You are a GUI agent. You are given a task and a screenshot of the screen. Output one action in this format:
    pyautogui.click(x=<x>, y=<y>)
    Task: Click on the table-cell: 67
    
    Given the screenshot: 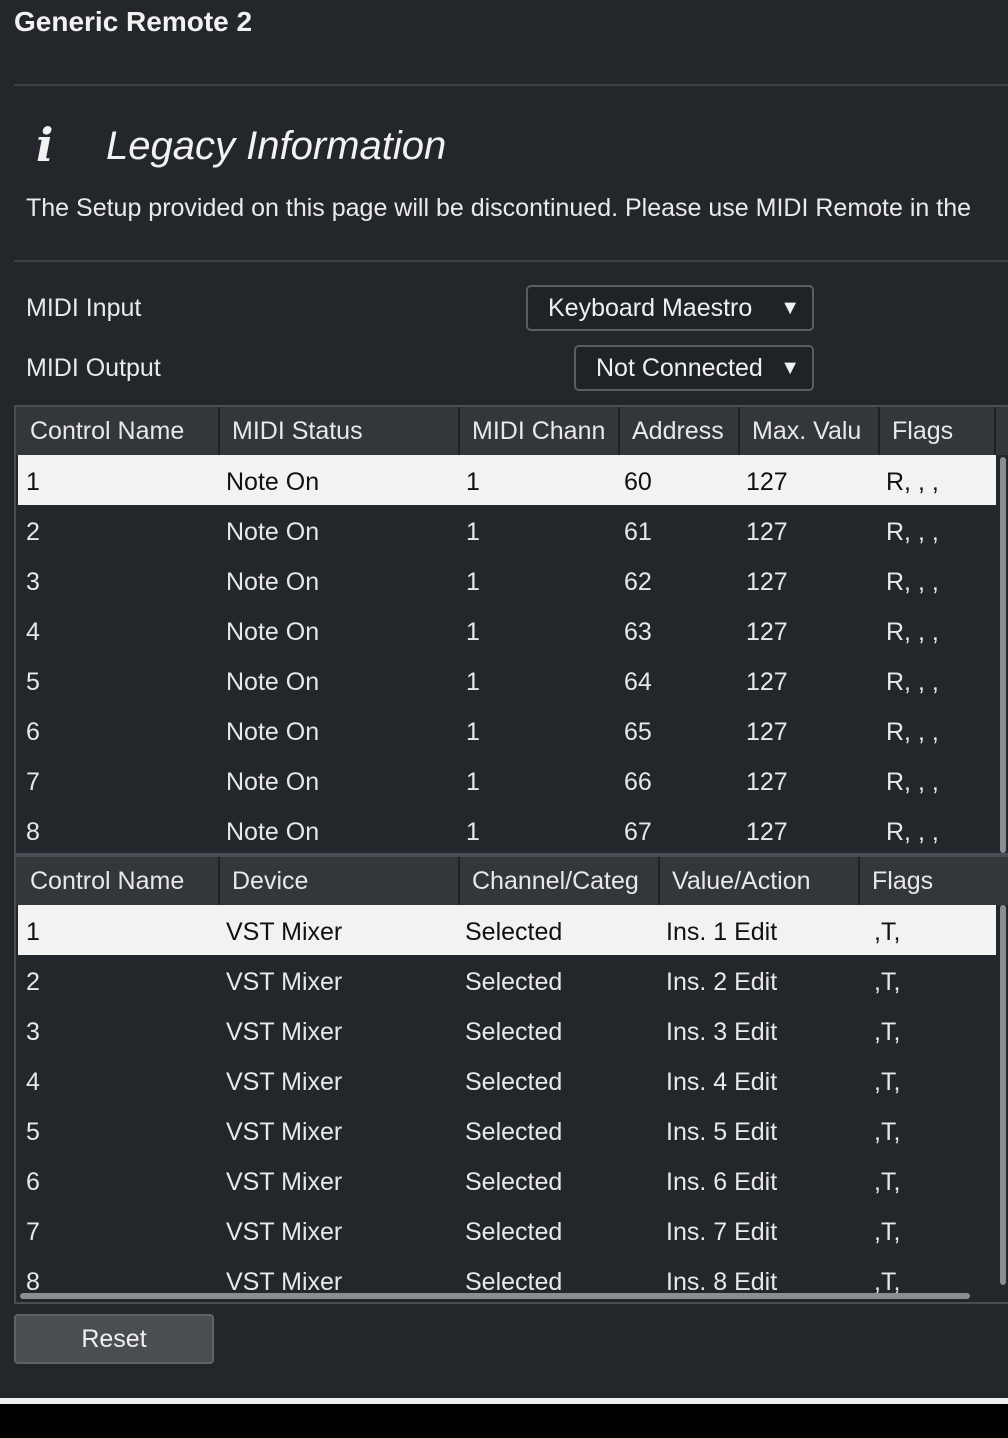 What is the action you would take?
    pyautogui.click(x=638, y=832)
    